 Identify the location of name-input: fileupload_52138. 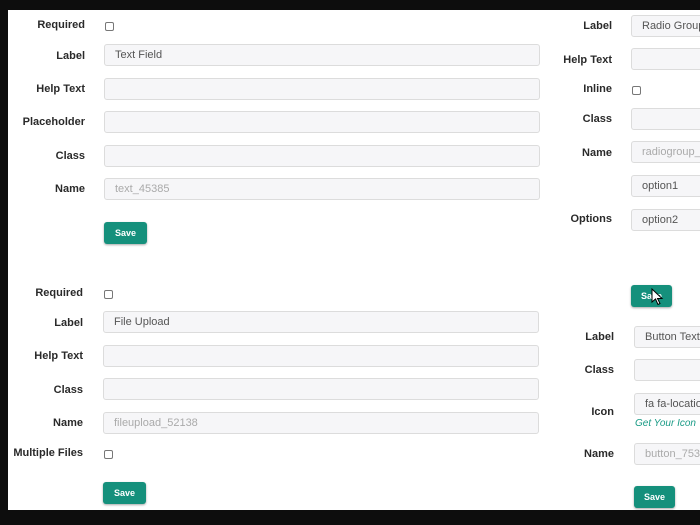
(321, 423).